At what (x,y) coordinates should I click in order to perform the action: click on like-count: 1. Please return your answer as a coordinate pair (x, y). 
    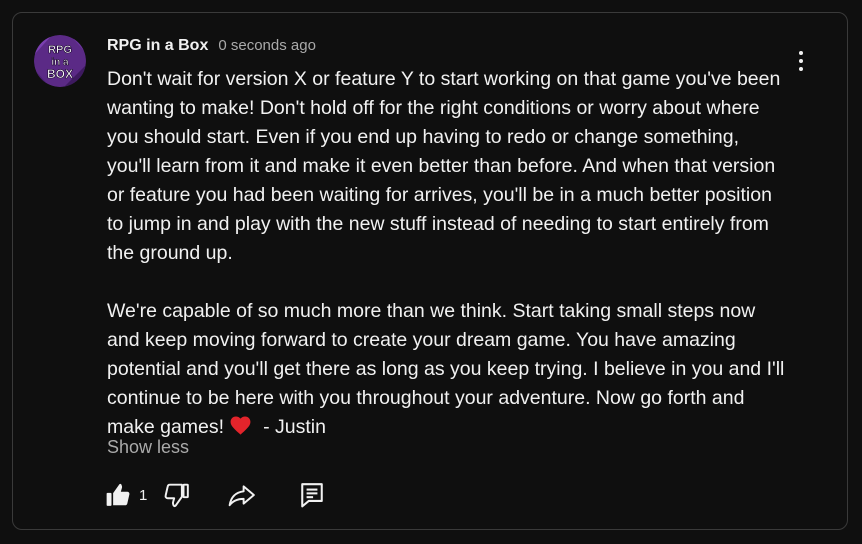
    Looking at the image, I should click on (143, 495).